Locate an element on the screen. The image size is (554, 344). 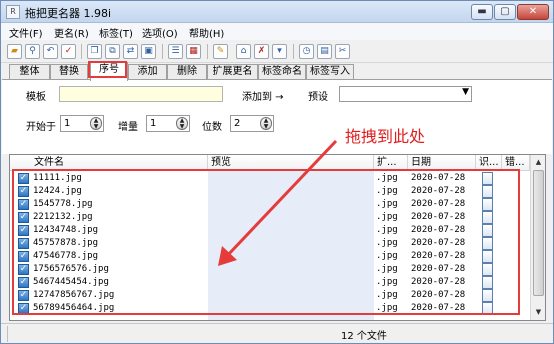
paste-icon: ⧉ is located at coordinates (112, 51).